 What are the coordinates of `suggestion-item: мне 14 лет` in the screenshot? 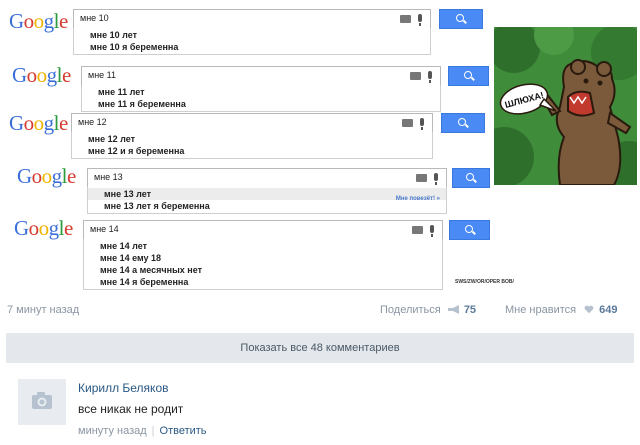 It's located at (263, 246).